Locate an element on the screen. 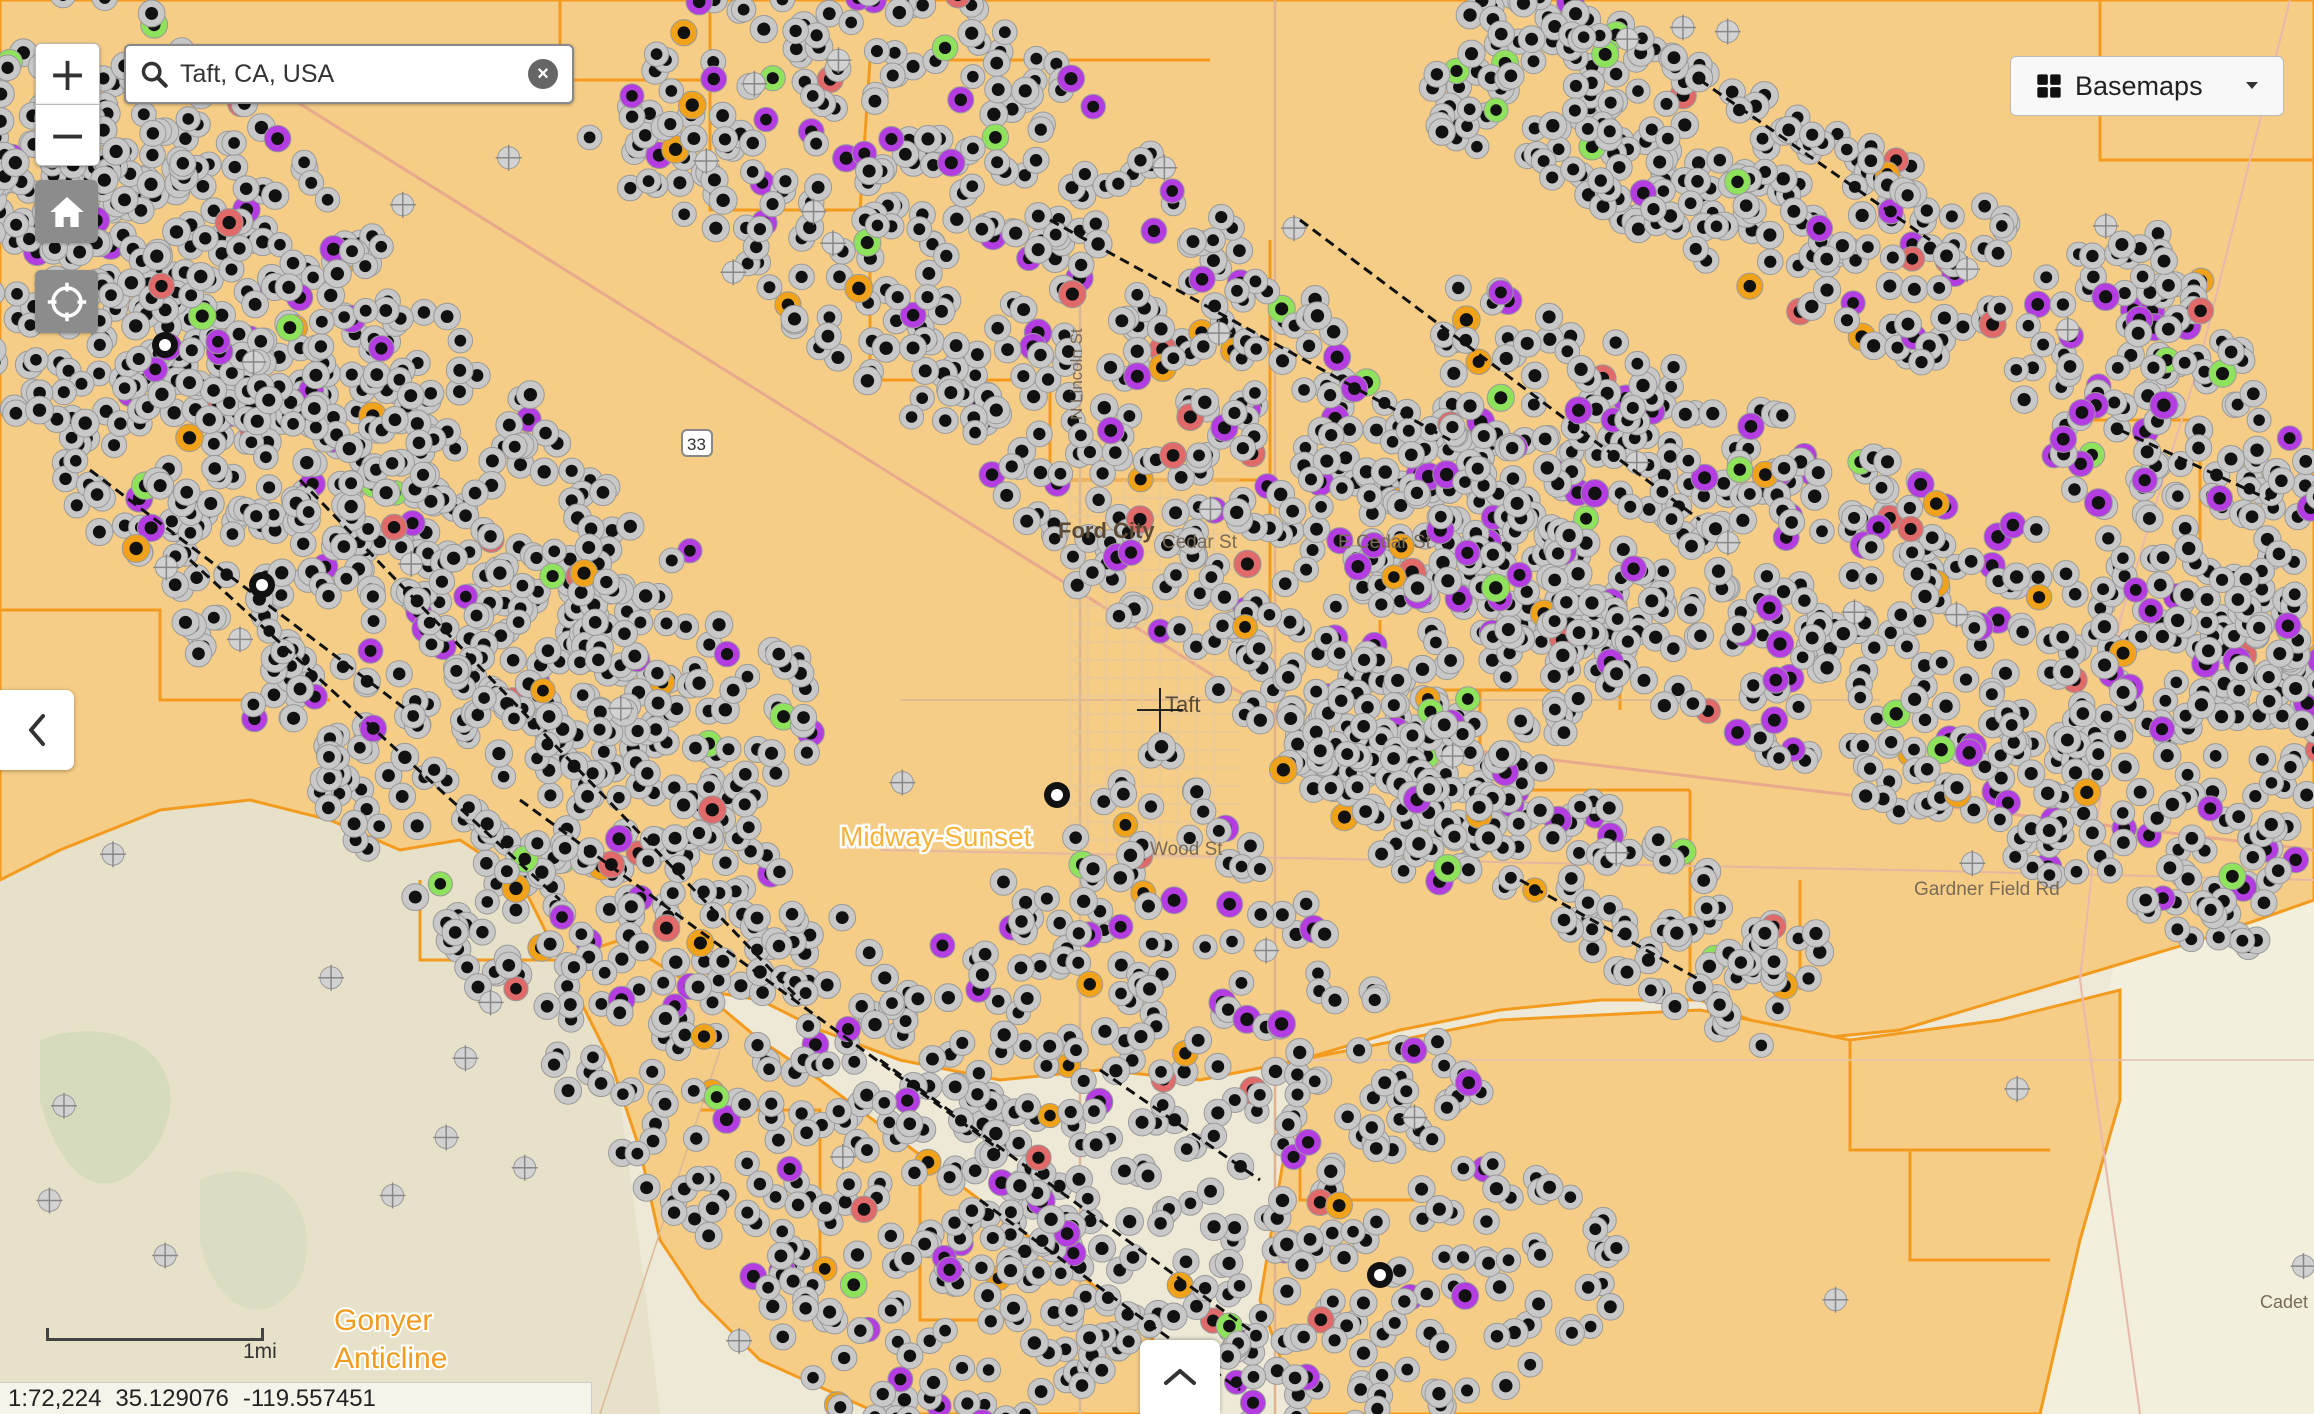 The height and width of the screenshot is (1414, 2314). basemaps-dropdown: Basemaps is located at coordinates (2147, 86).